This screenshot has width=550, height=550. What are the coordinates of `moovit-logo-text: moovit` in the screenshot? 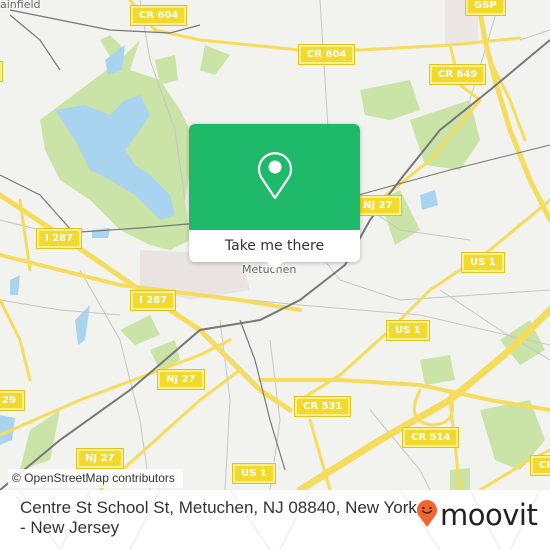 It's located at (489, 515).